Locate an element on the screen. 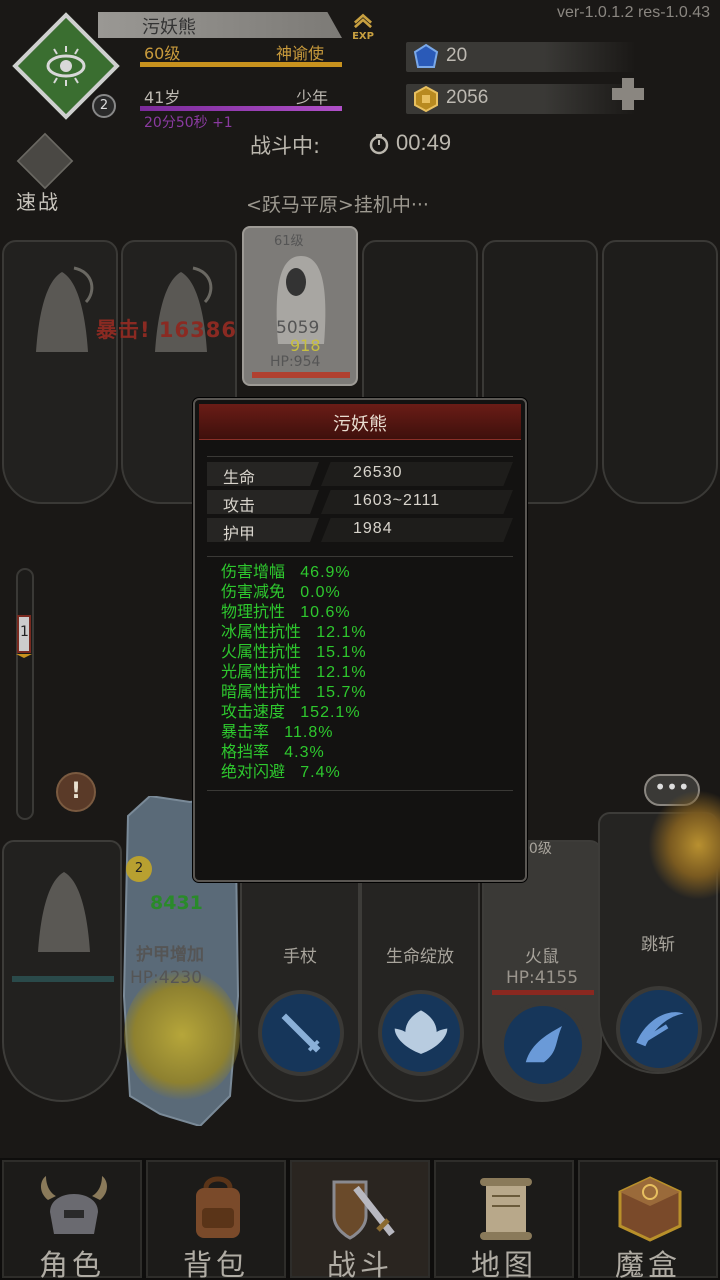 The image size is (720, 1280). helmet-icon is located at coordinates (74, 1205).